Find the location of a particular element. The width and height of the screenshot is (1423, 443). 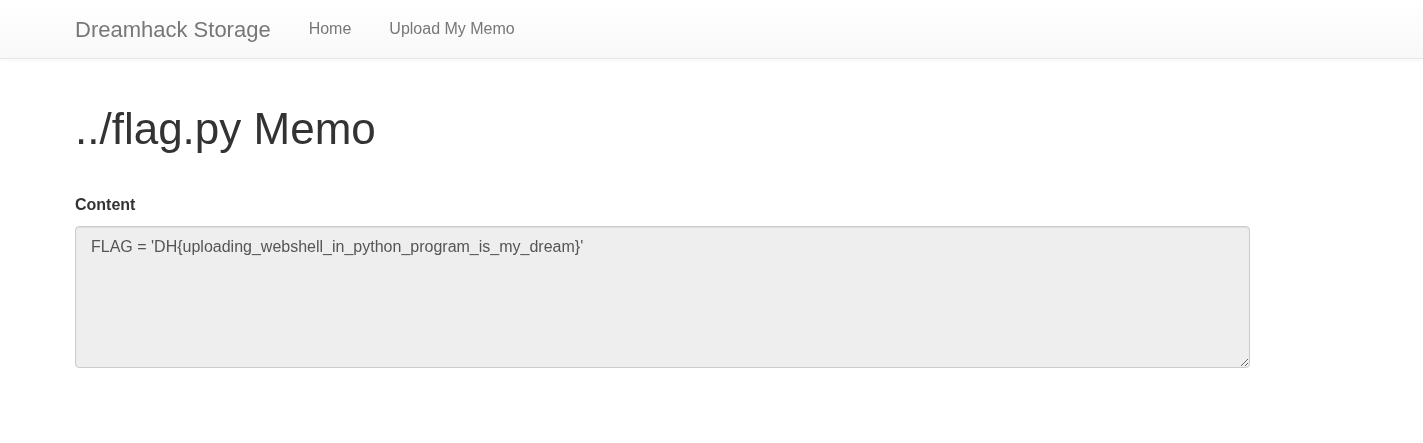

nav-link: Home is located at coordinates (330, 29).